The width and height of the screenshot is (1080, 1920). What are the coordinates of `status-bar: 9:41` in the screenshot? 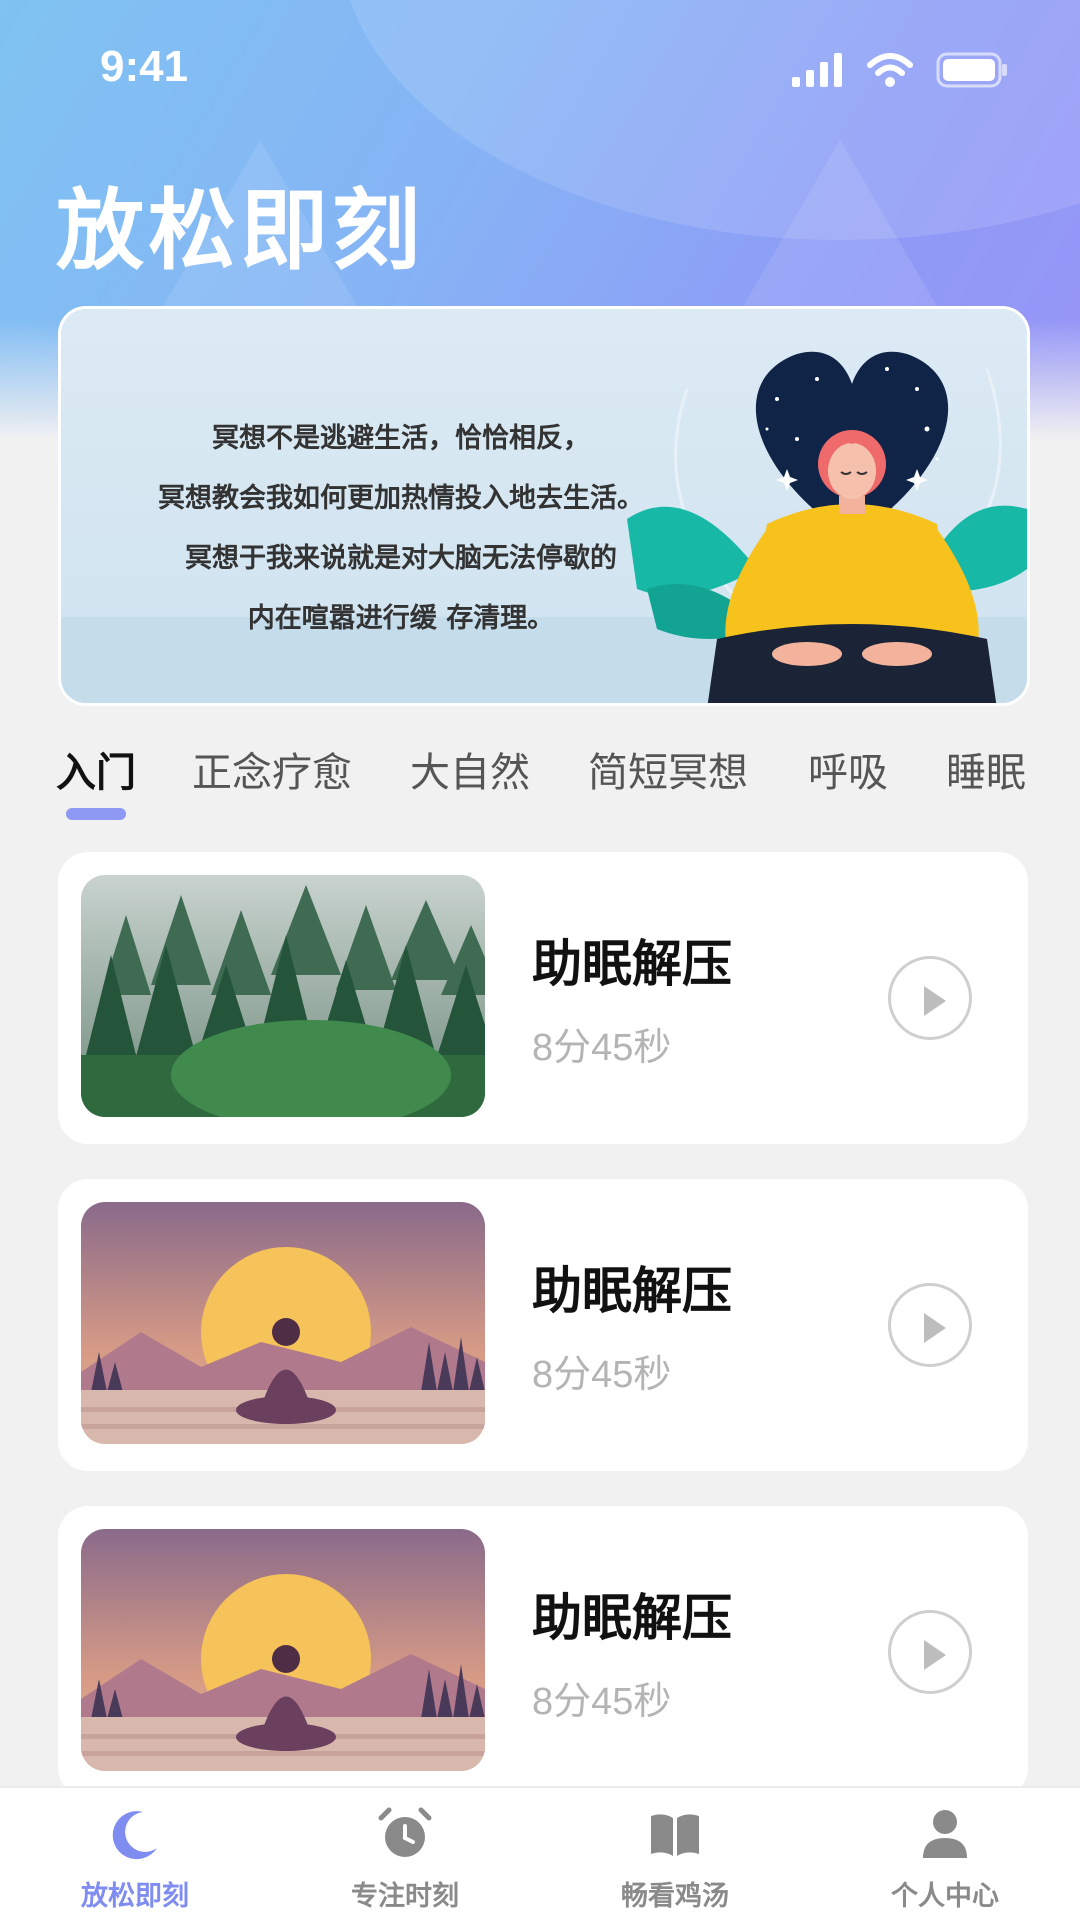 It's located at (540, 70).